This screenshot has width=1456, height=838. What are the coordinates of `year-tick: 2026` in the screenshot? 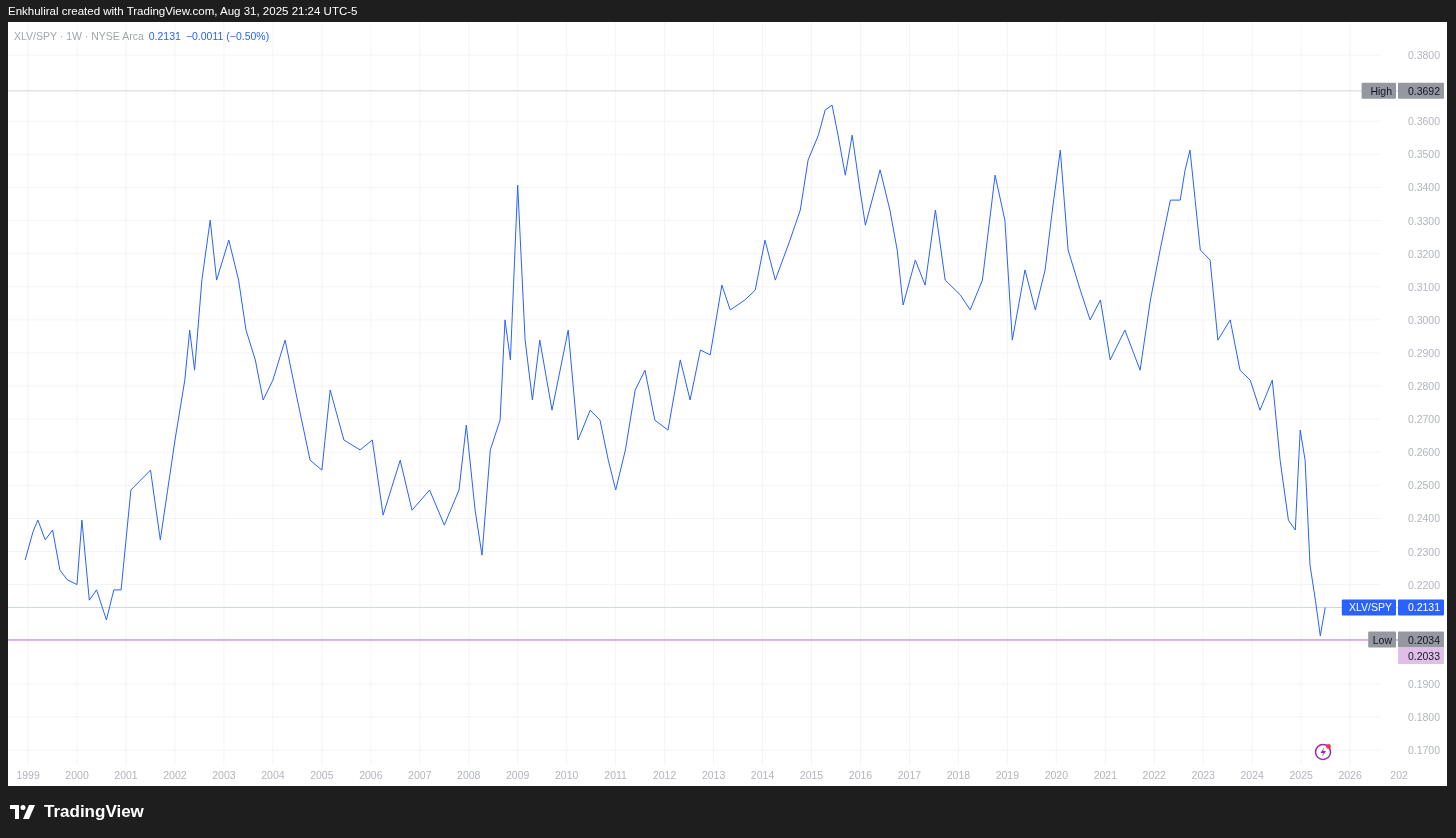 It's located at (1350, 775).